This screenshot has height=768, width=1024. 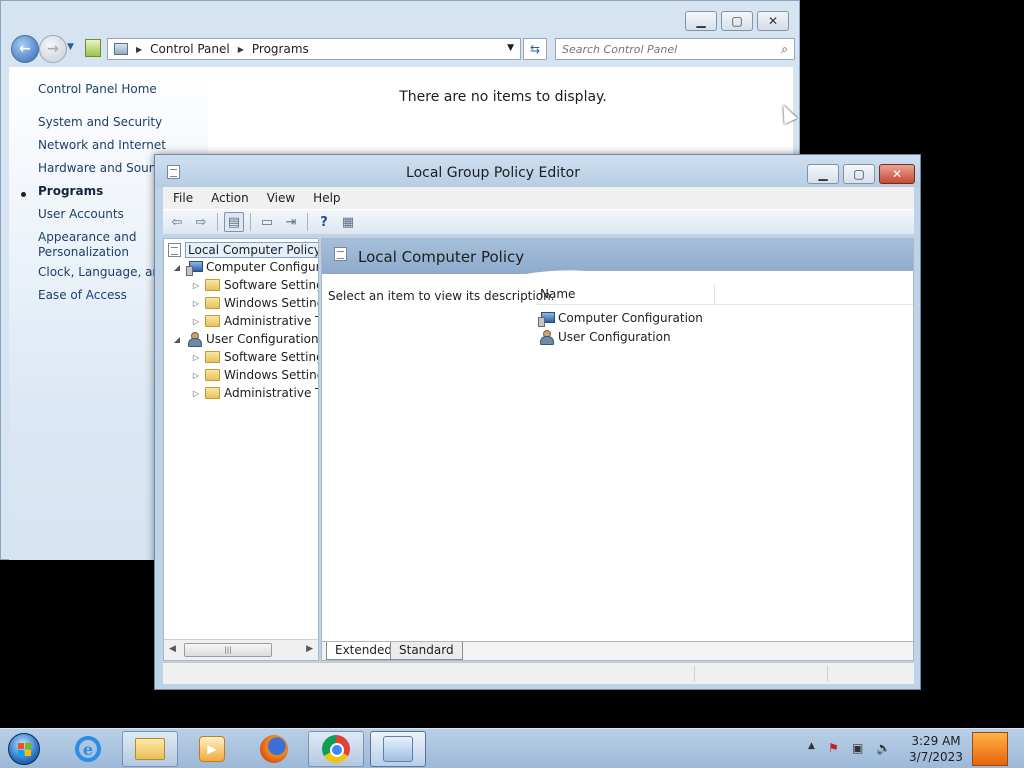 I want to click on toolbar-properties-button: ▭, so click(x=267, y=222).